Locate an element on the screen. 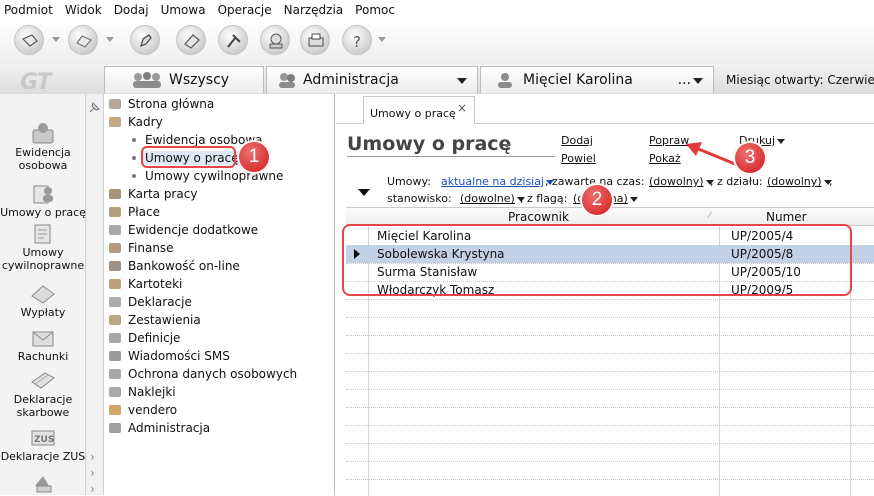 The width and height of the screenshot is (874, 496). sidebar-item-label: Deklaracje skarbowe is located at coordinates (43, 406).